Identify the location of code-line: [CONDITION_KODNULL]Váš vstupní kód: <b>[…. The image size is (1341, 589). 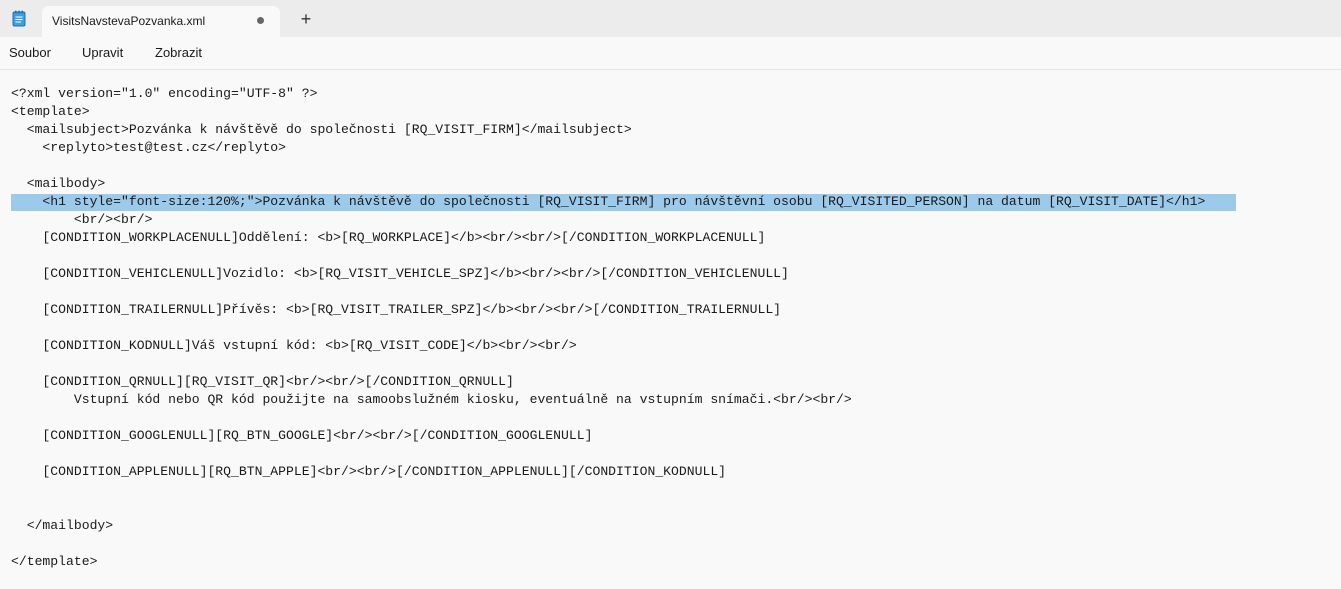
(294, 345).